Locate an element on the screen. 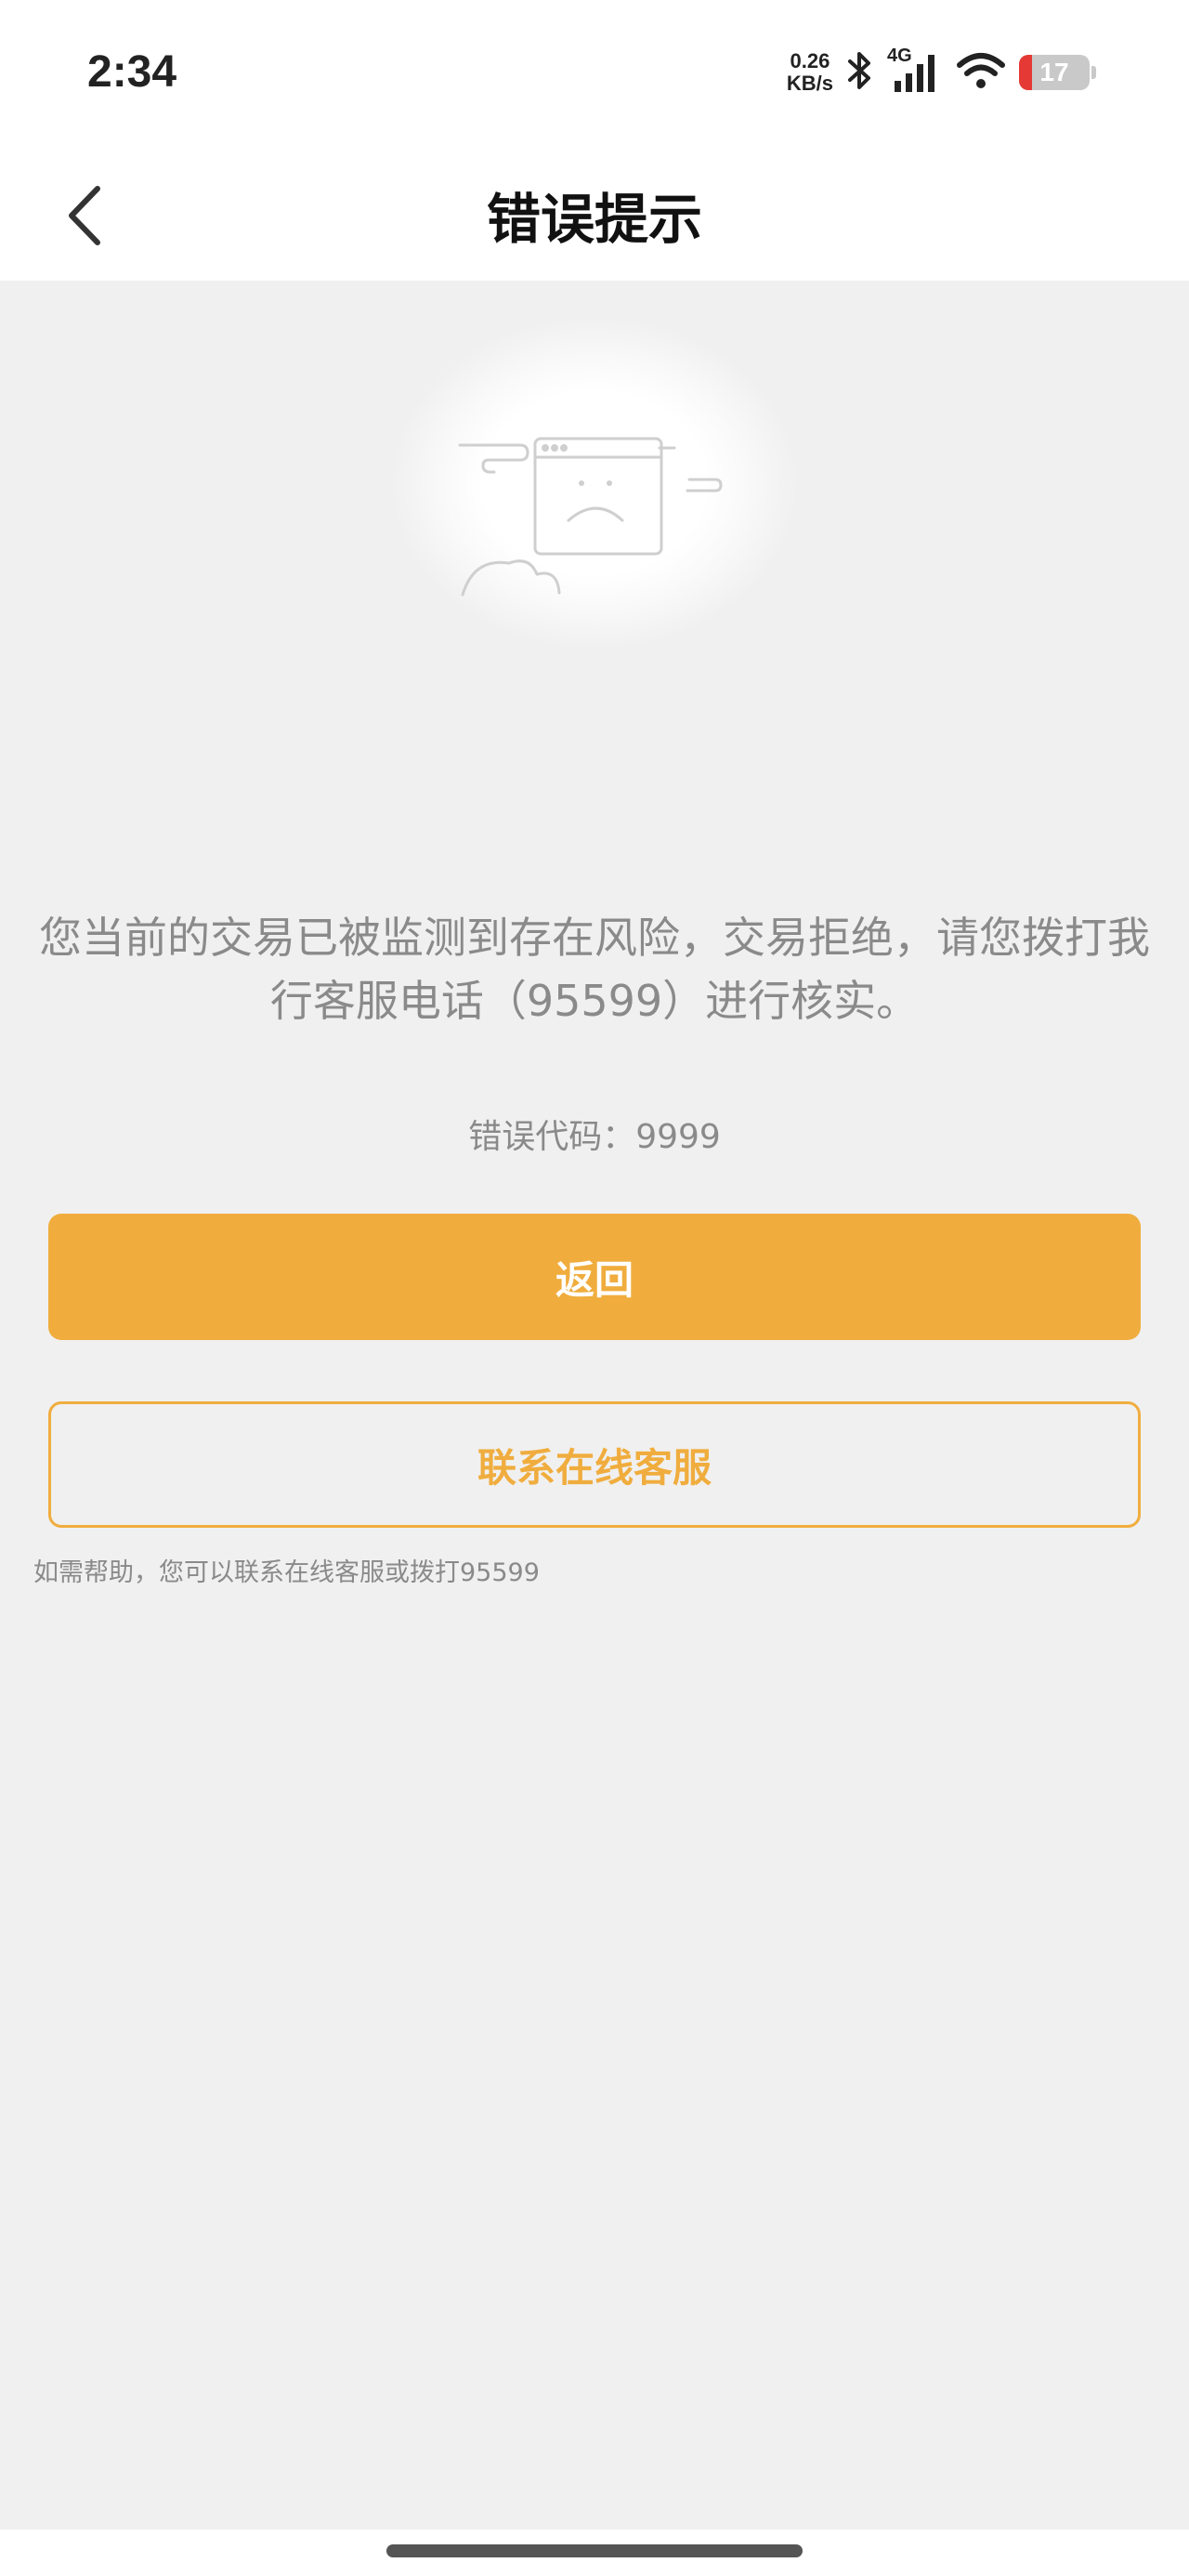 Image resolution: width=1189 pixels, height=2576 pixels. network-speed: 0.26 KB/s is located at coordinates (810, 72).